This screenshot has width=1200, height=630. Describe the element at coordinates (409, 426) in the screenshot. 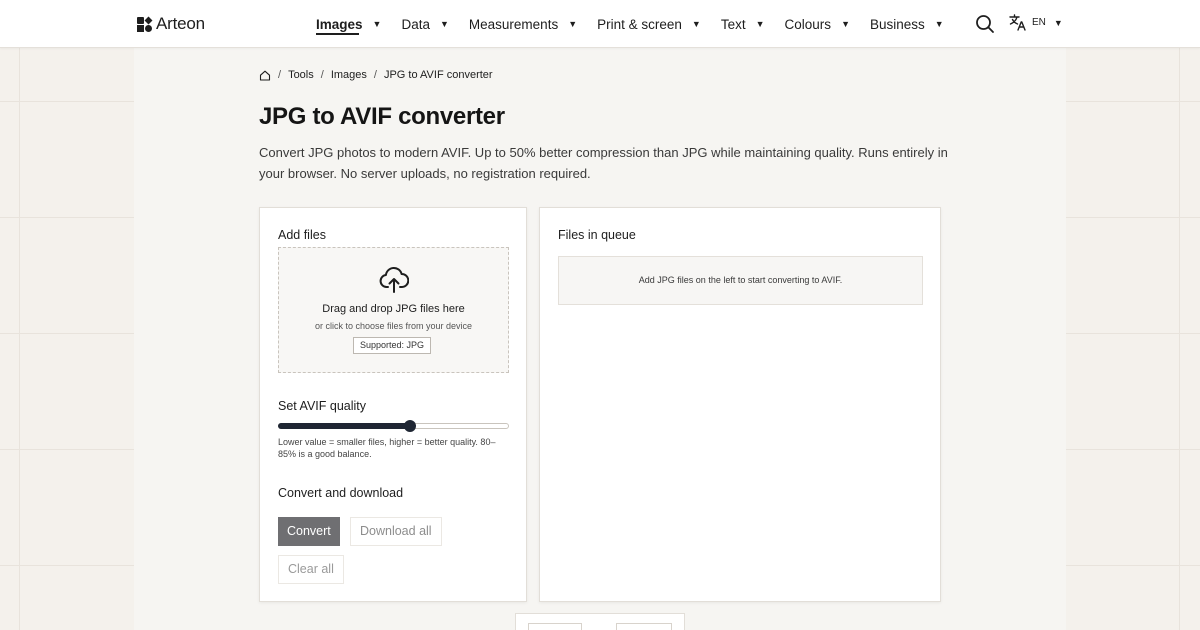

I see `slider-thumb` at that location.